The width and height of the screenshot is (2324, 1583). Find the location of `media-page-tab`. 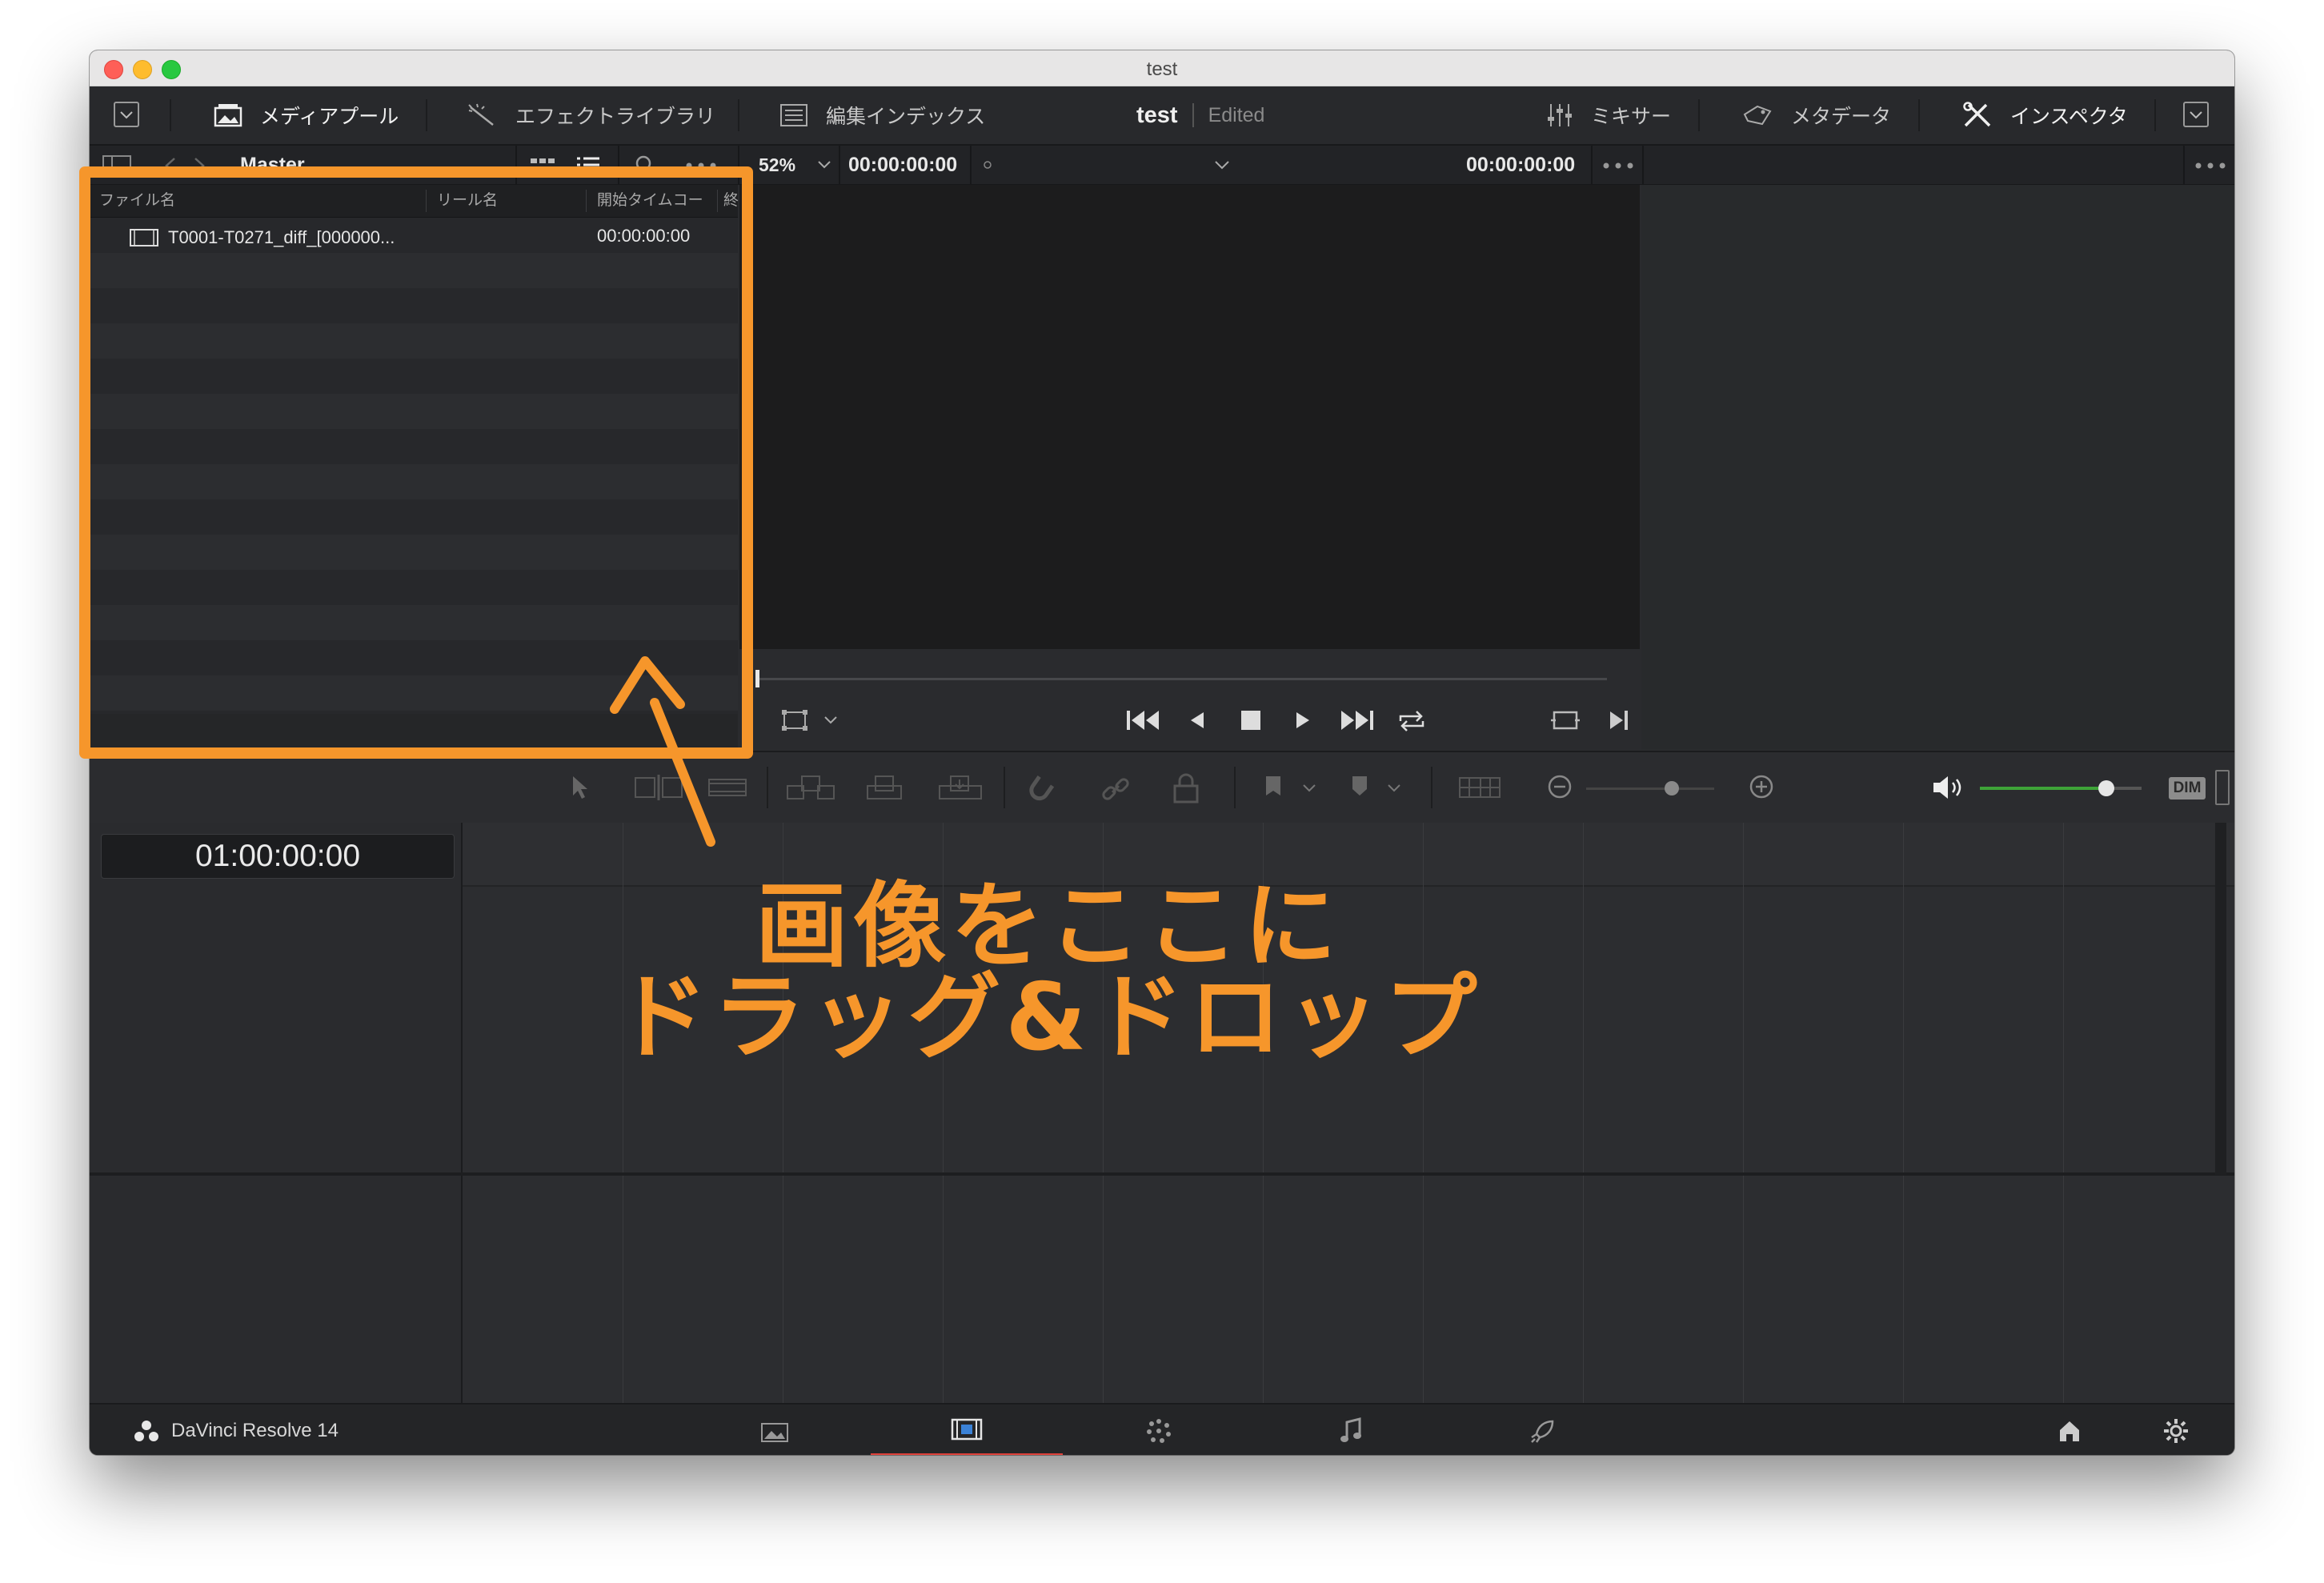

media-page-tab is located at coordinates (775, 1430).